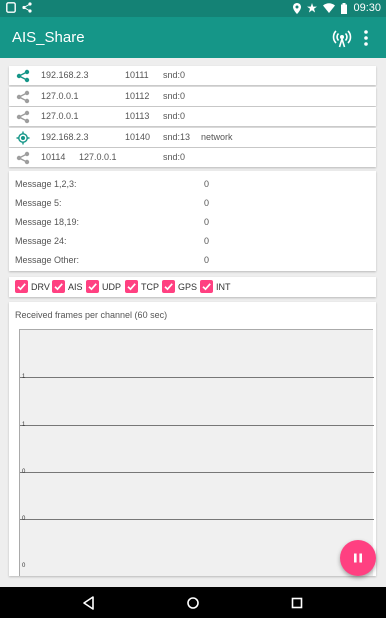 This screenshot has height=618, width=386. Describe the element at coordinates (92, 286) in the screenshot. I see `checkbox-udp` at that location.